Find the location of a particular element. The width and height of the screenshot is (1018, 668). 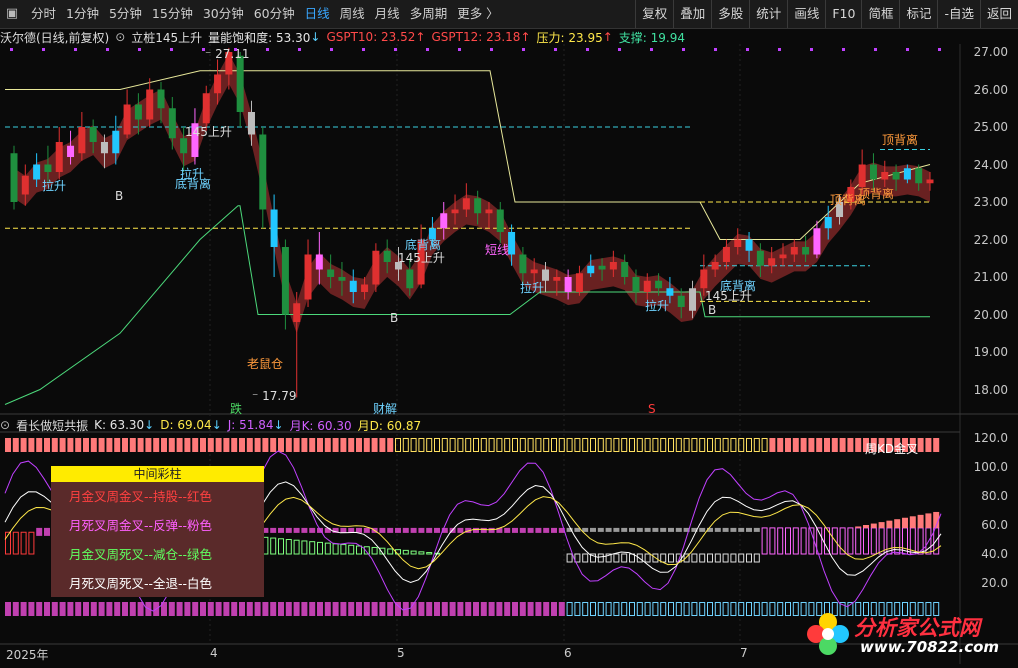

toolbar-button-7: 标记 is located at coordinates (918, 14).